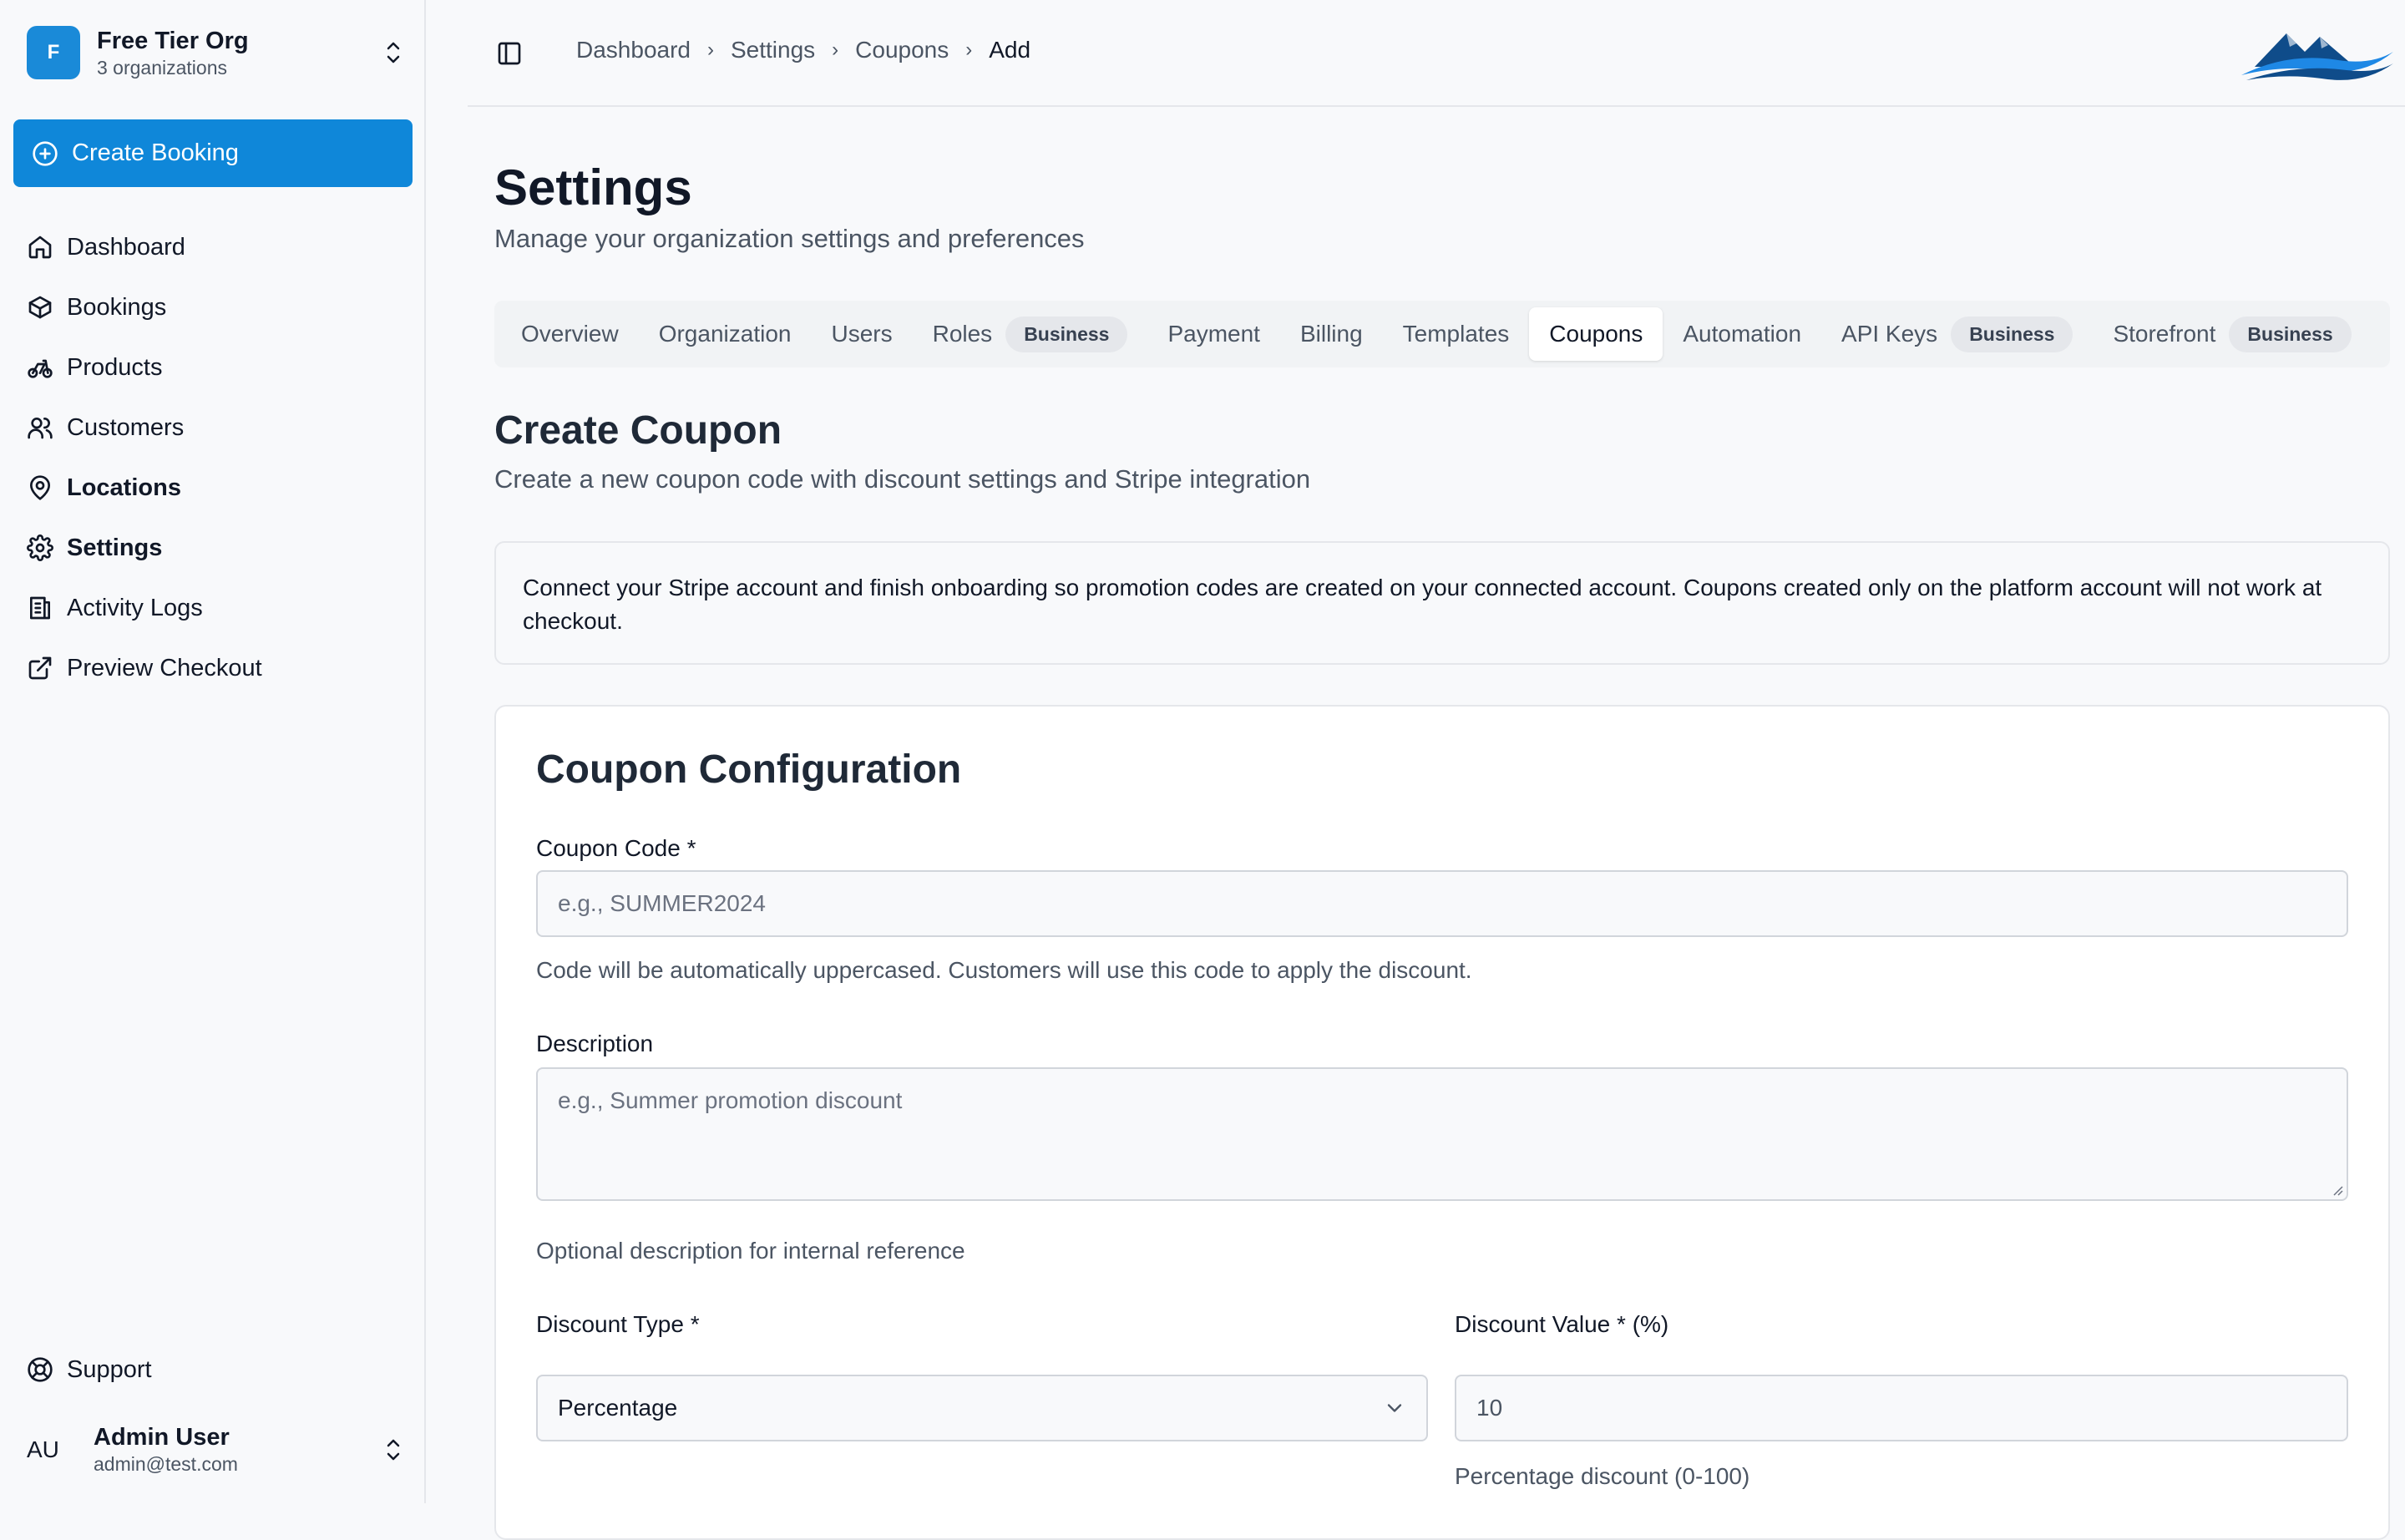 The width and height of the screenshot is (2405, 1540). Describe the element at coordinates (135, 608) in the screenshot. I see `sidebar-item-label: Activity Logs` at that location.